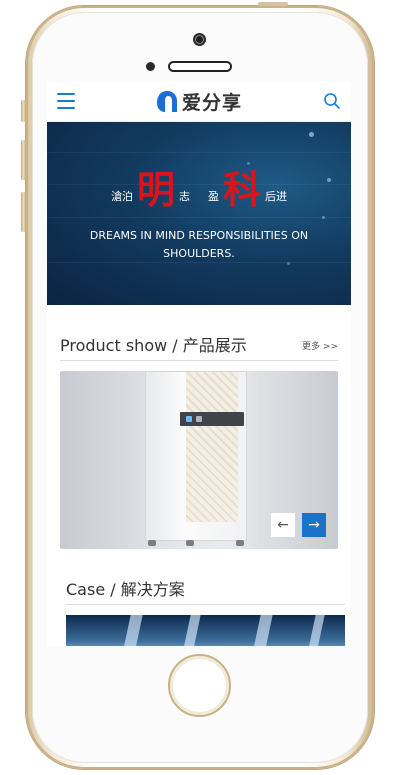 This screenshot has height=775, width=400. Describe the element at coordinates (121, 196) in the screenshot. I see `slogan-part-1: 滄泊` at that location.